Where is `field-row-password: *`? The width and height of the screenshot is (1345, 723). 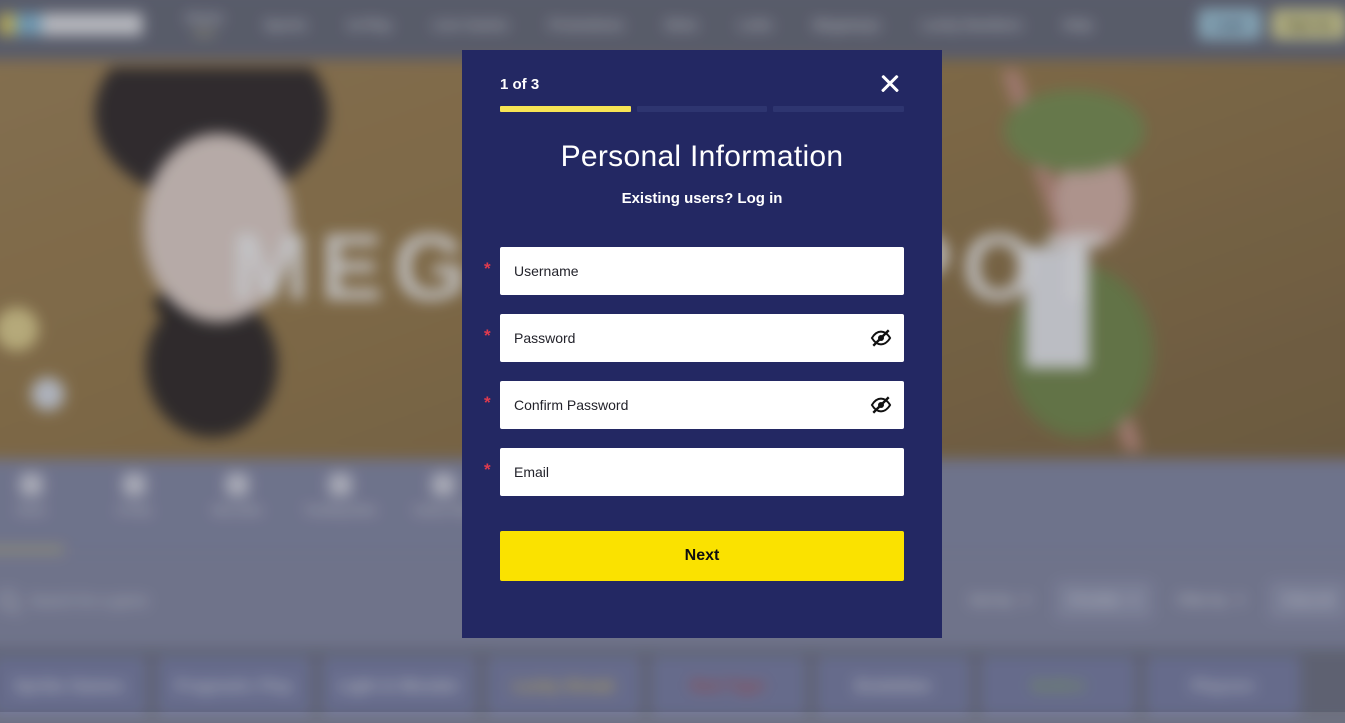
field-row-password: * is located at coordinates (702, 338).